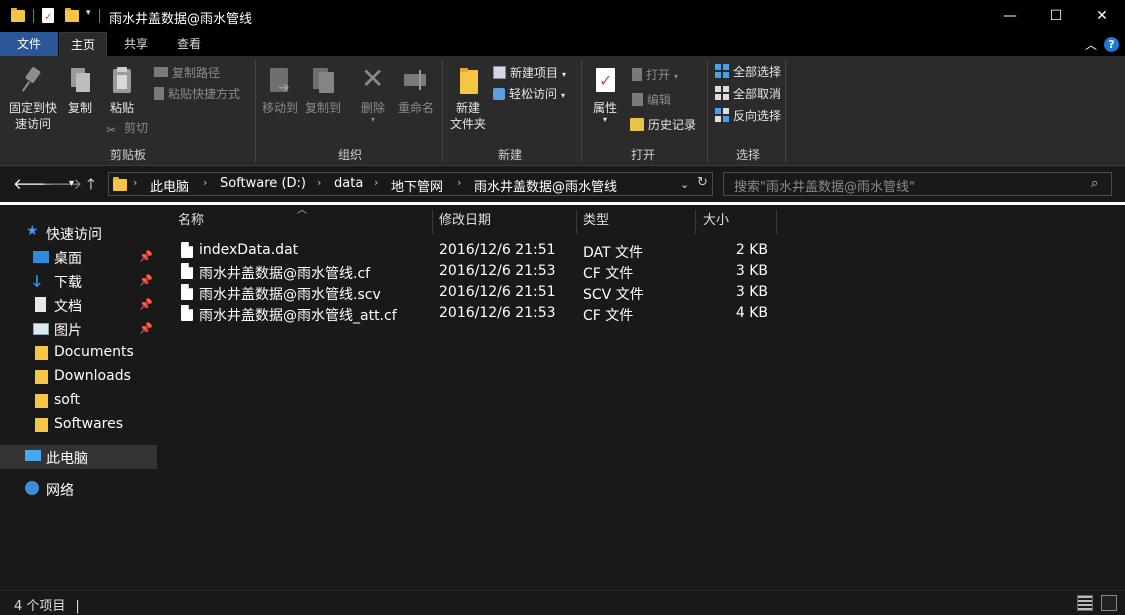 The height and width of the screenshot is (615, 1125). Describe the element at coordinates (29, 44) in the screenshot. I see `tab-file: 文件` at that location.